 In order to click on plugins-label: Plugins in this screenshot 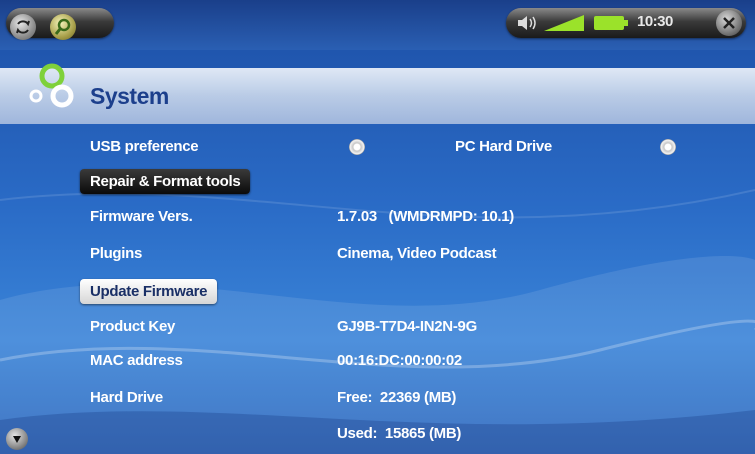, I will do `click(116, 253)`.